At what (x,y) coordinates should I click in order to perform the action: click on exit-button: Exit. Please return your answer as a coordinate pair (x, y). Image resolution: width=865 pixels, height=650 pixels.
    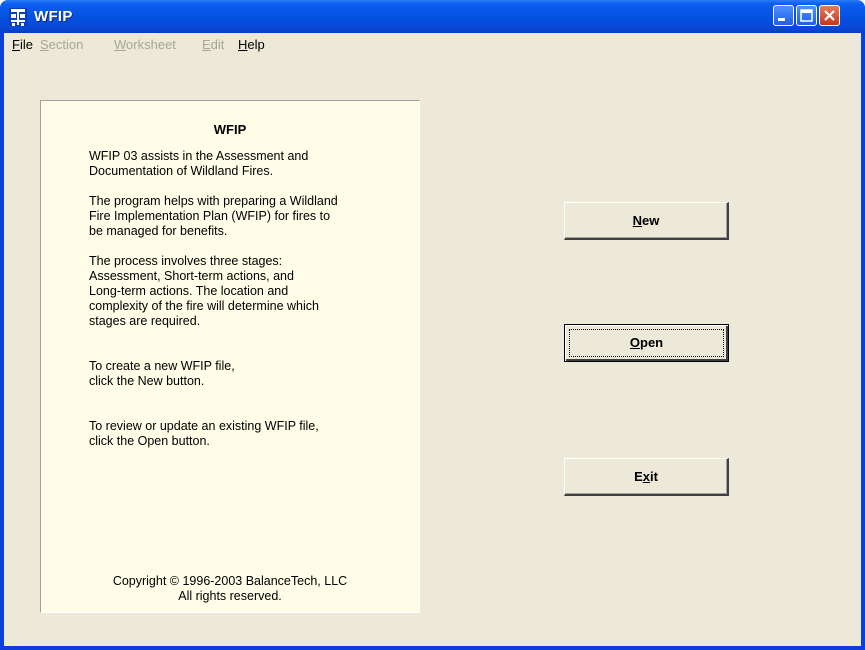
    Looking at the image, I should click on (646, 477).